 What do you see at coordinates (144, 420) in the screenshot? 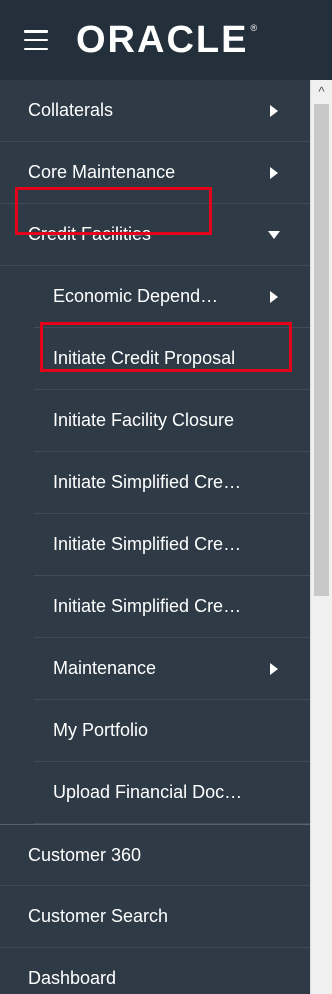
I see `submenu-item-label: Initiate Facility Closure` at bounding box center [144, 420].